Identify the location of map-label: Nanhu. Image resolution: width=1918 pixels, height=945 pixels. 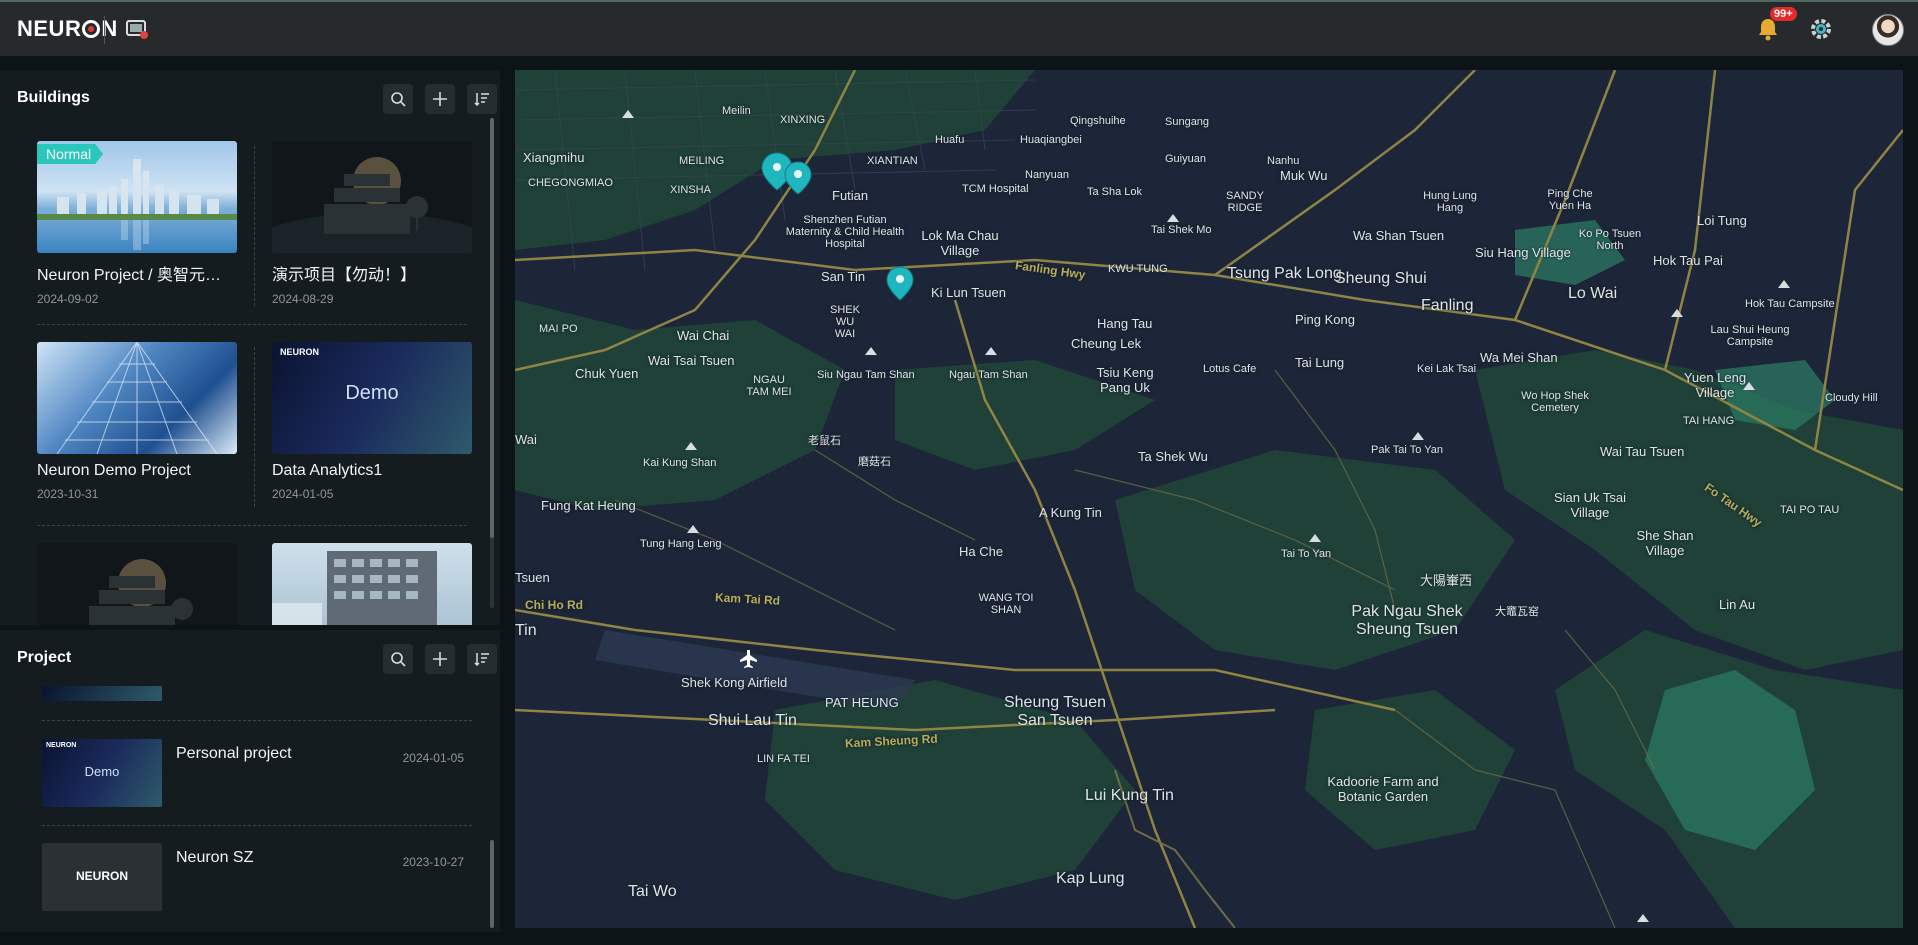
(1283, 161).